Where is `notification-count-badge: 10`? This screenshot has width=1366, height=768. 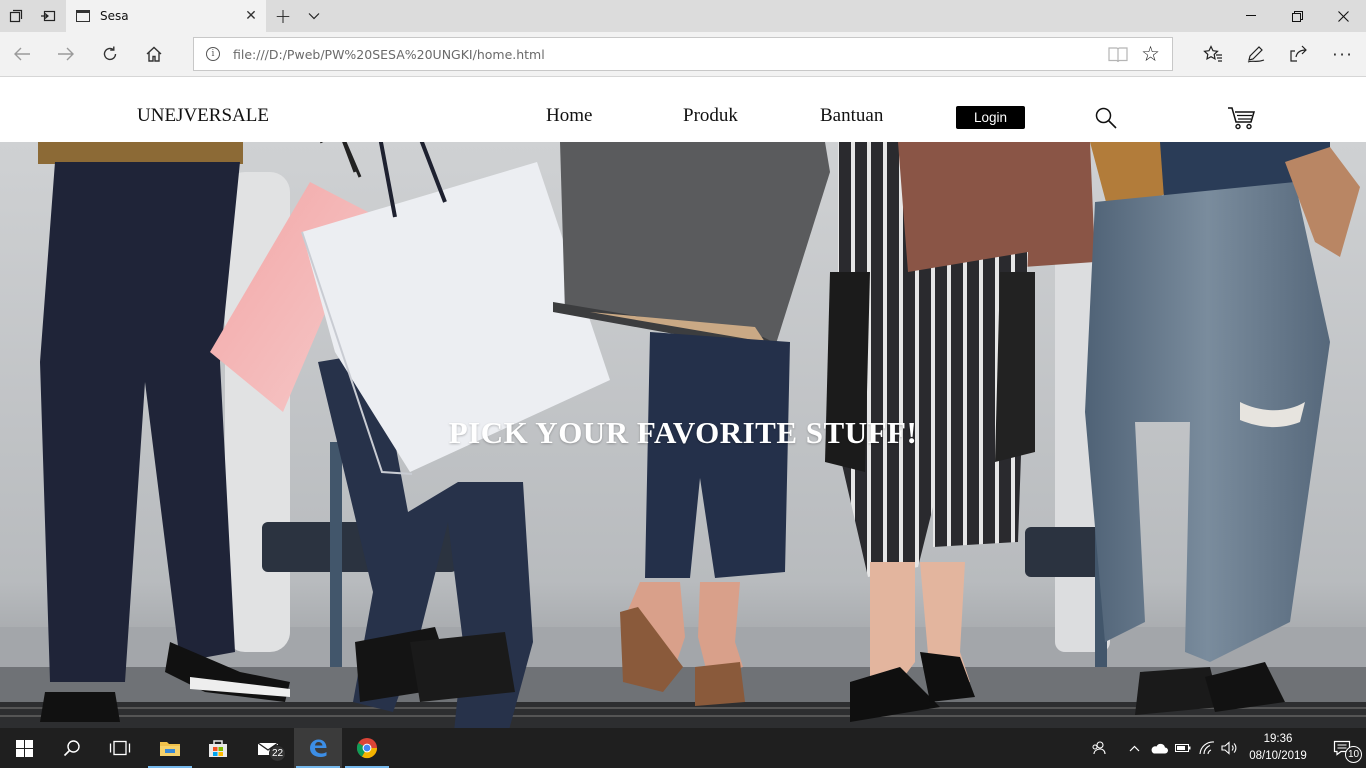
notification-count-badge: 10 is located at coordinates (1353, 754).